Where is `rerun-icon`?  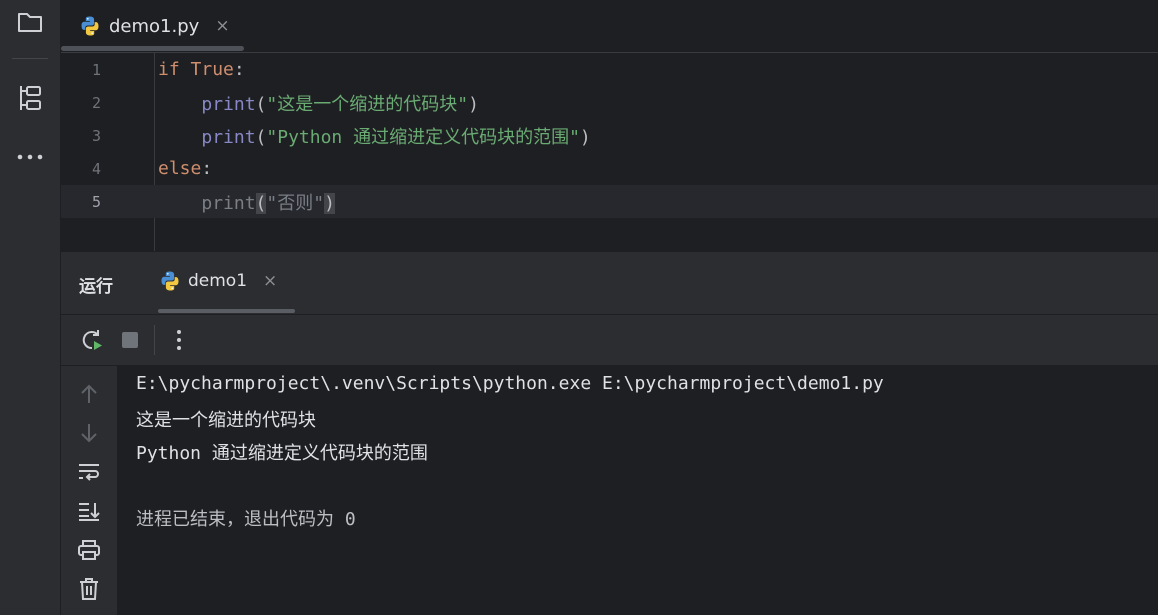
rerun-icon is located at coordinates (92, 340).